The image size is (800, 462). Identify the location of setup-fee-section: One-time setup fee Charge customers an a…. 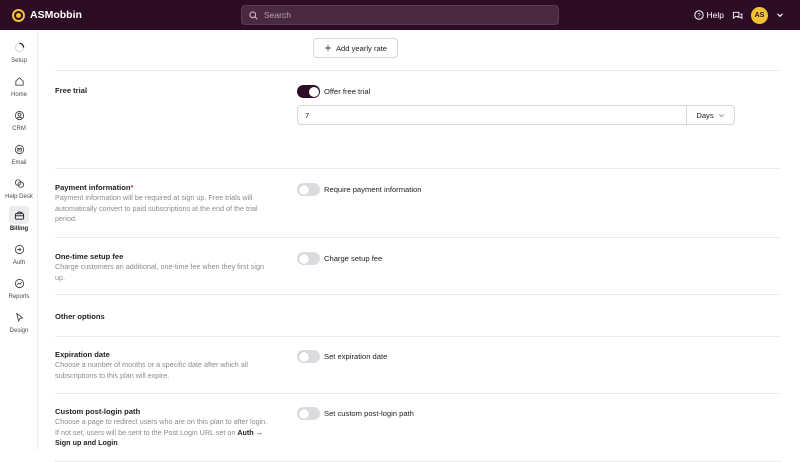
(418, 266).